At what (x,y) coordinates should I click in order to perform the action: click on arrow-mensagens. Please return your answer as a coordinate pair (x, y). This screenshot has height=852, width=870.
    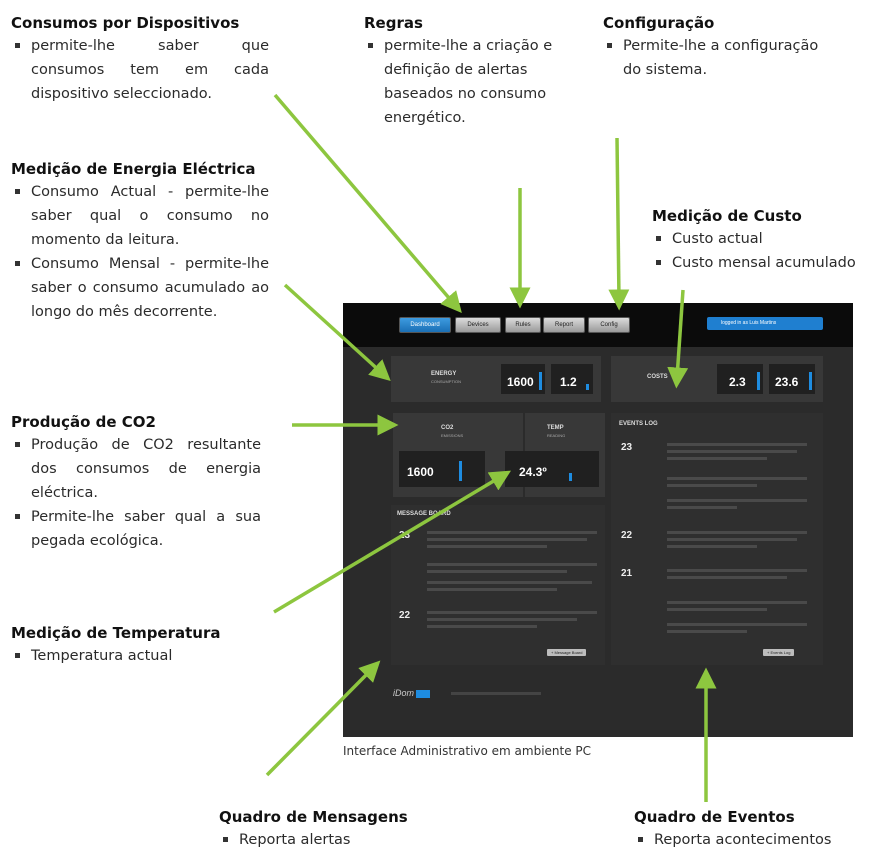
    Looking at the image, I should click on (323, 718).